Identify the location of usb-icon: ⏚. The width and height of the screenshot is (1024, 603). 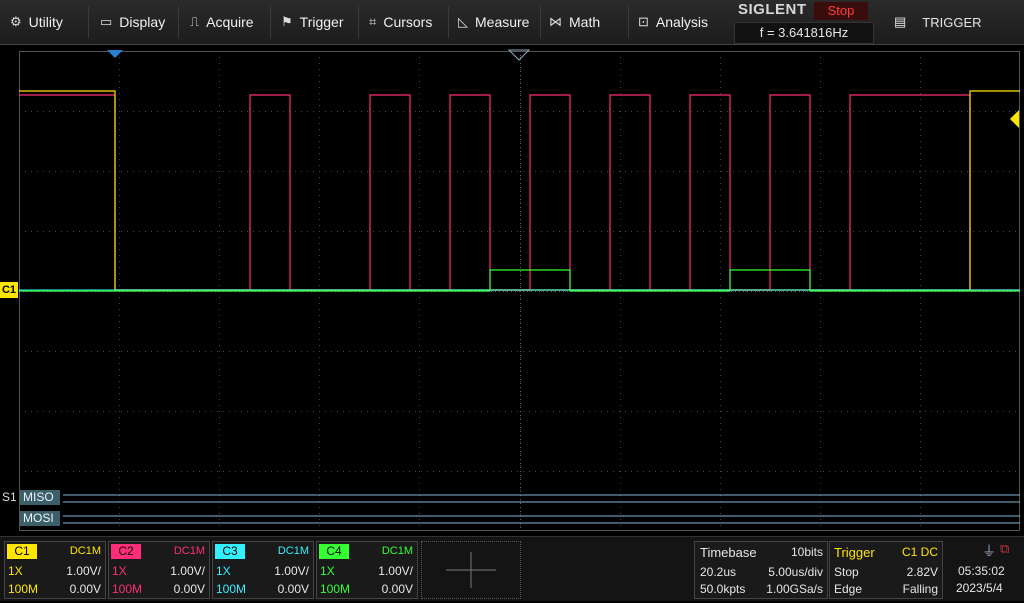
(989, 551).